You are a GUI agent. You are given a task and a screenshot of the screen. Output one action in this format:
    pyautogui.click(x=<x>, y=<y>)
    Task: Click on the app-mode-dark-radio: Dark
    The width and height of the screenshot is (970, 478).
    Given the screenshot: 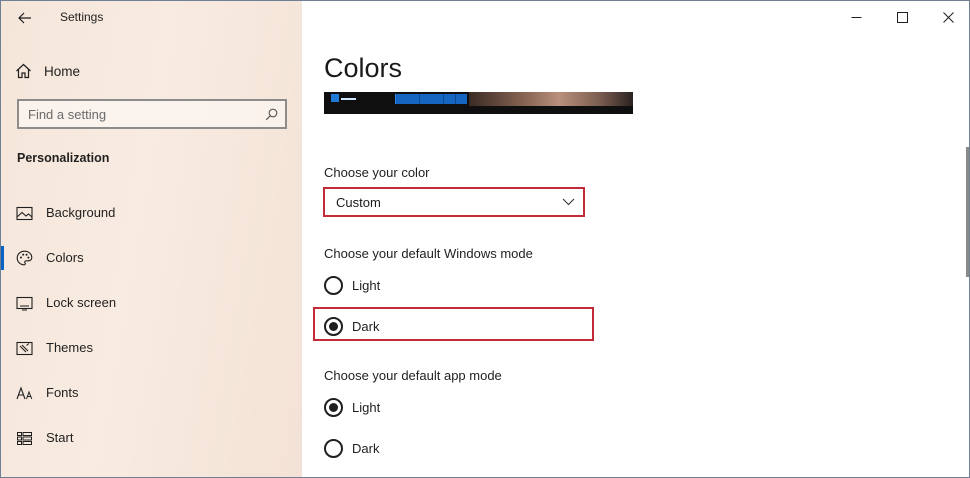 What is the action you would take?
    pyautogui.click(x=351, y=448)
    